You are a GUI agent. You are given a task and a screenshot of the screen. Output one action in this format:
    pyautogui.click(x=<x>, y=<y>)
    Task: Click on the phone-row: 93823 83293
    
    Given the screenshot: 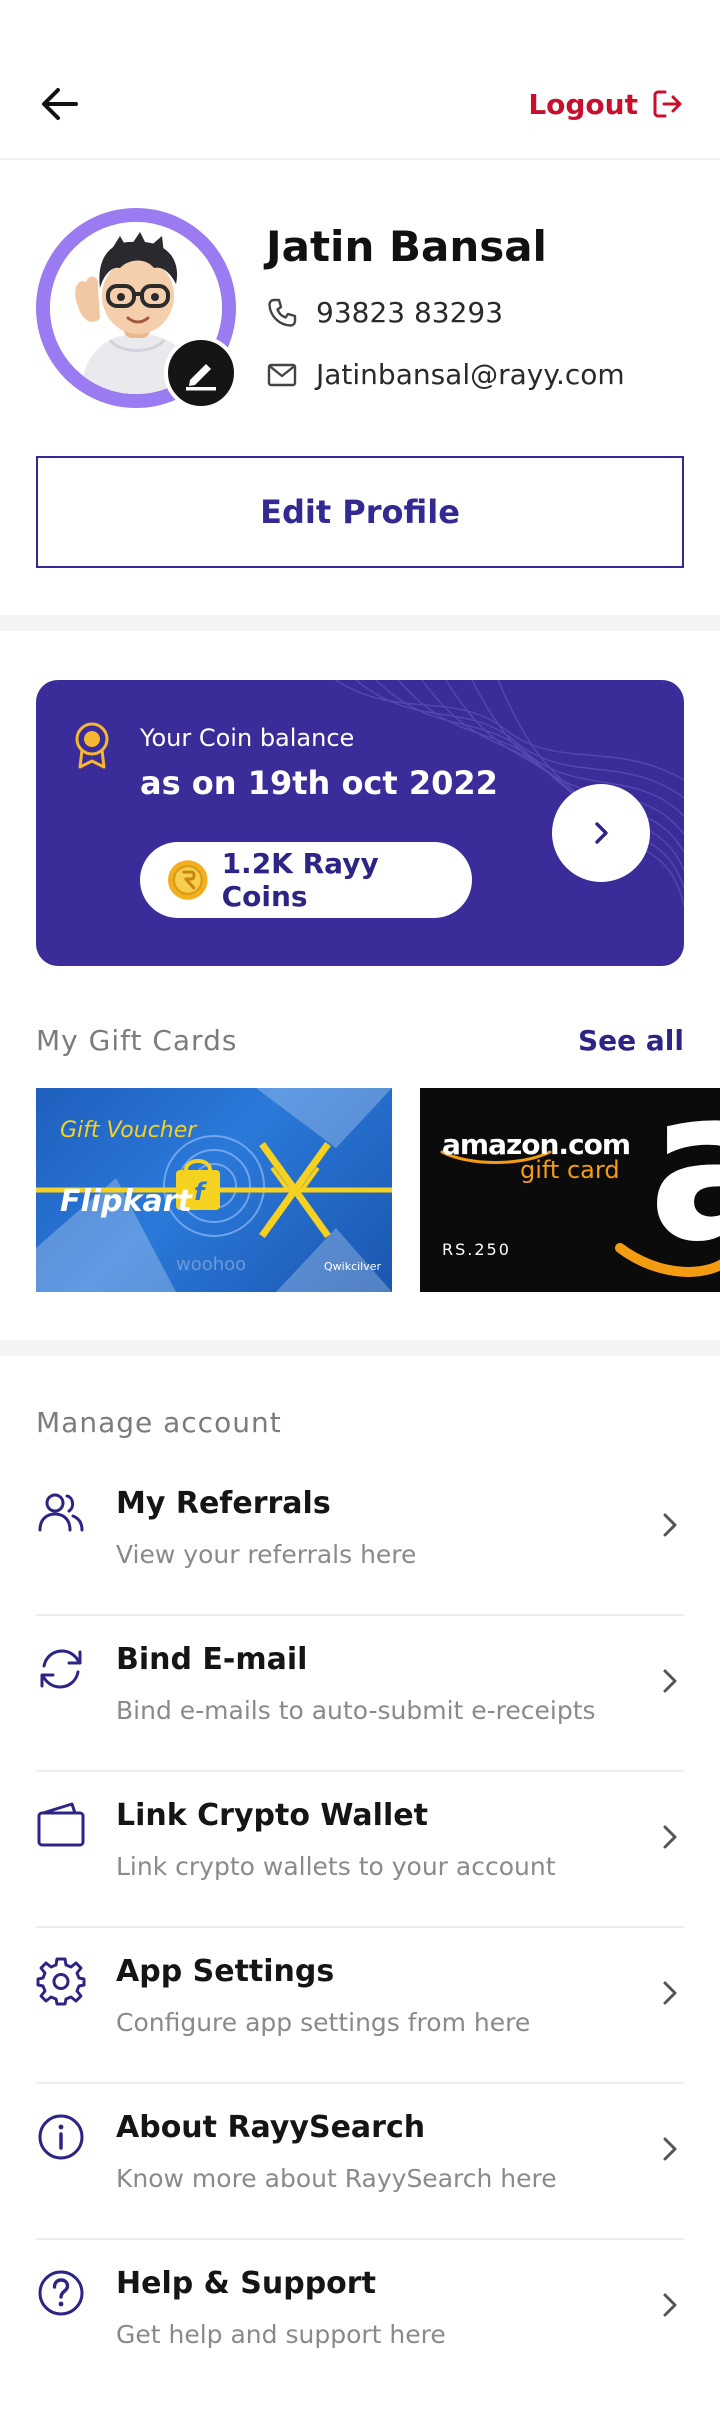 What is the action you would take?
    pyautogui.click(x=384, y=312)
    